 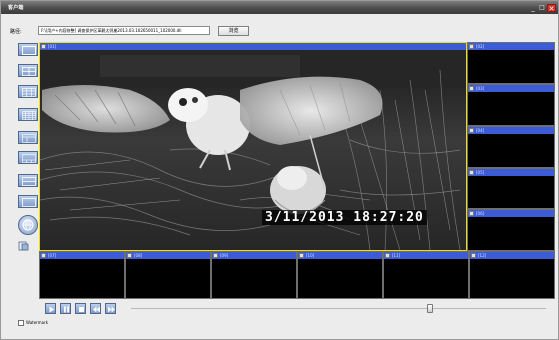 I want to click on timestamp-overlay: 3/11/2013 18:27:20, so click(x=344, y=217).